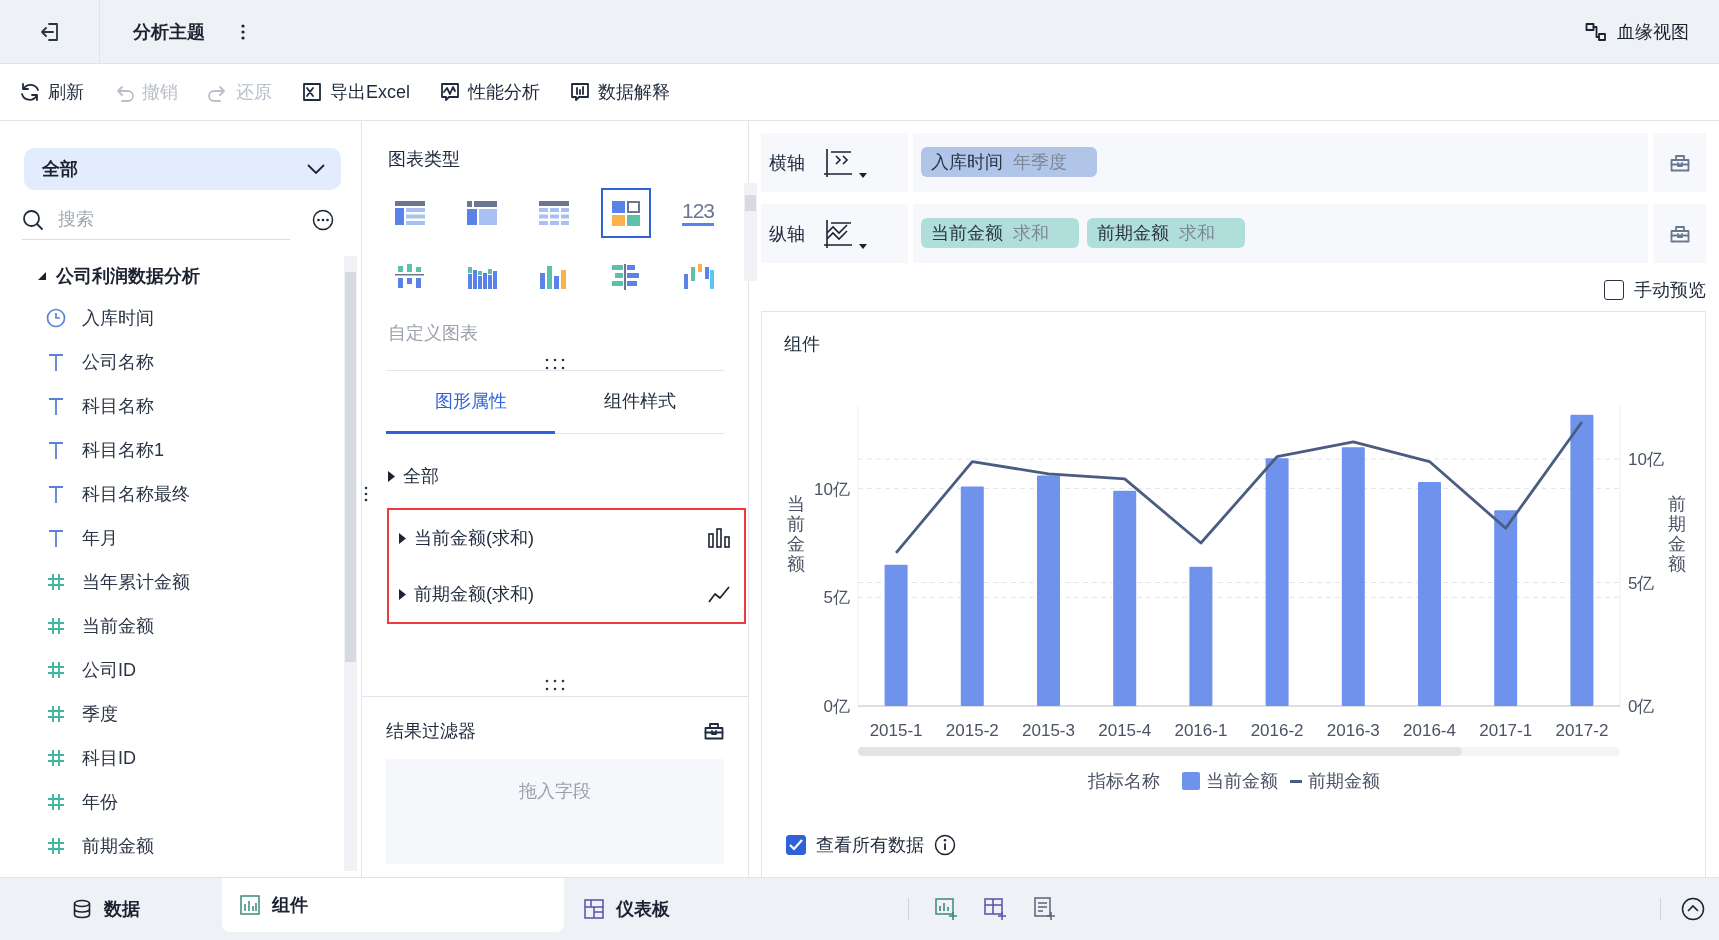  Describe the element at coordinates (180, 670) in the screenshot. I see `field-item: 公司ID` at that location.